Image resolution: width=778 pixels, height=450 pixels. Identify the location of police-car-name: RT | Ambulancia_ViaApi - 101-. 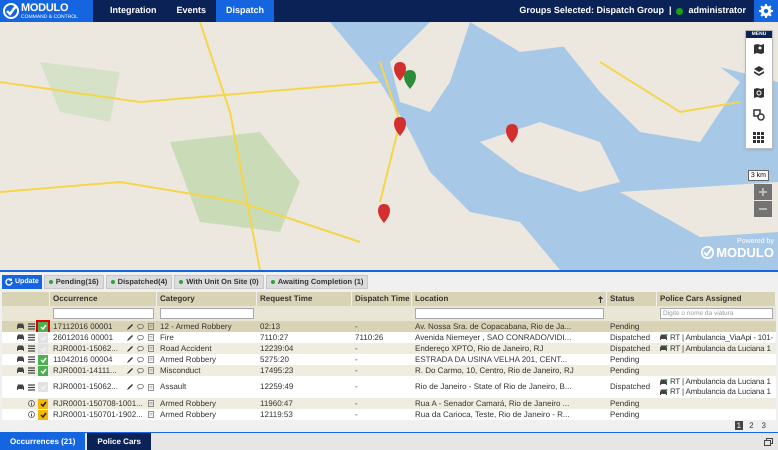
(722, 337).